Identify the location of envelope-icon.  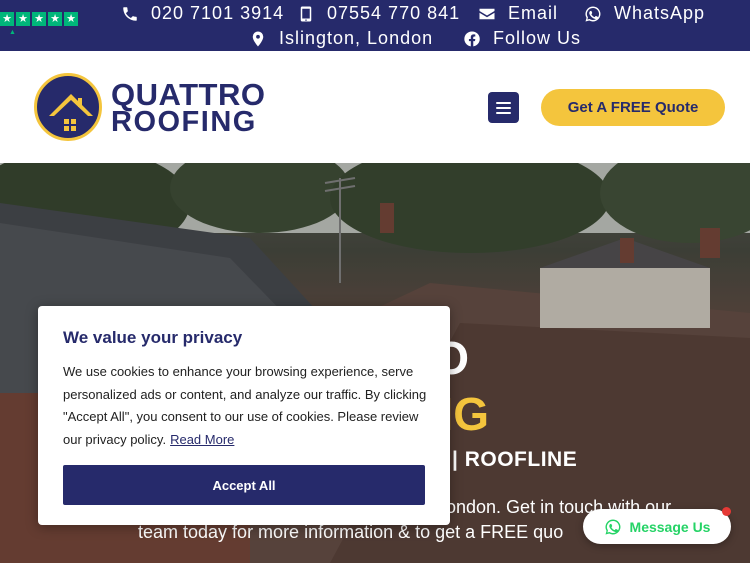
(487, 14).